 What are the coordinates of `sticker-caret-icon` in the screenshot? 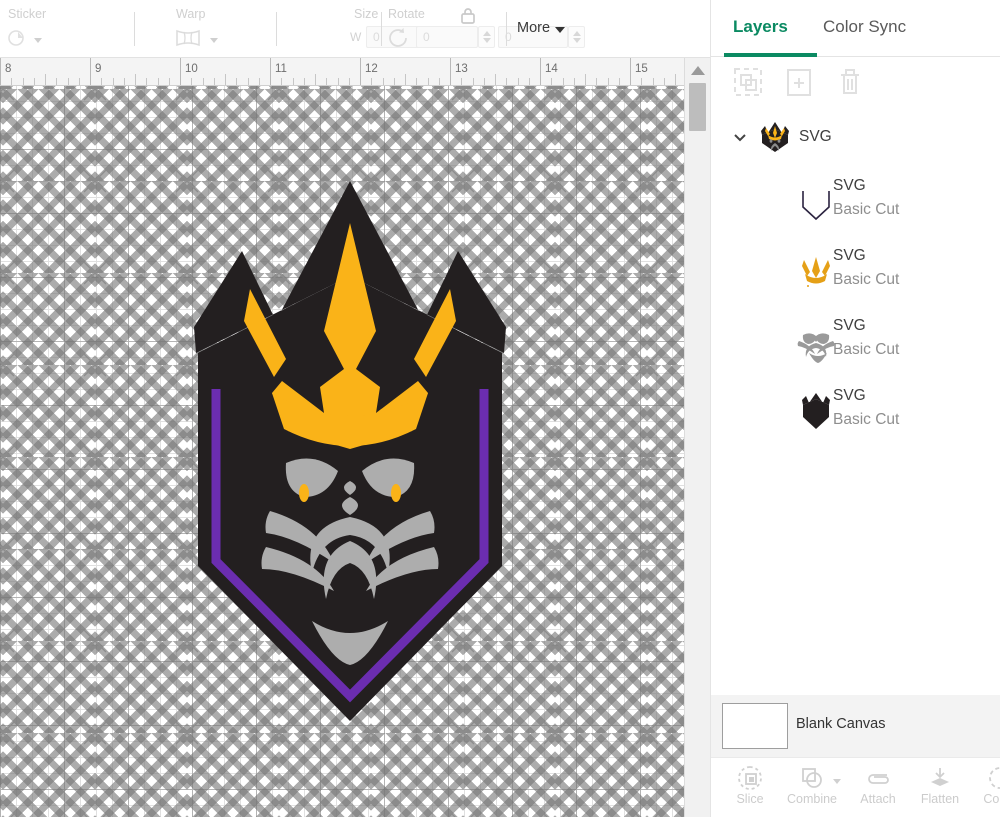 It's located at (38, 40).